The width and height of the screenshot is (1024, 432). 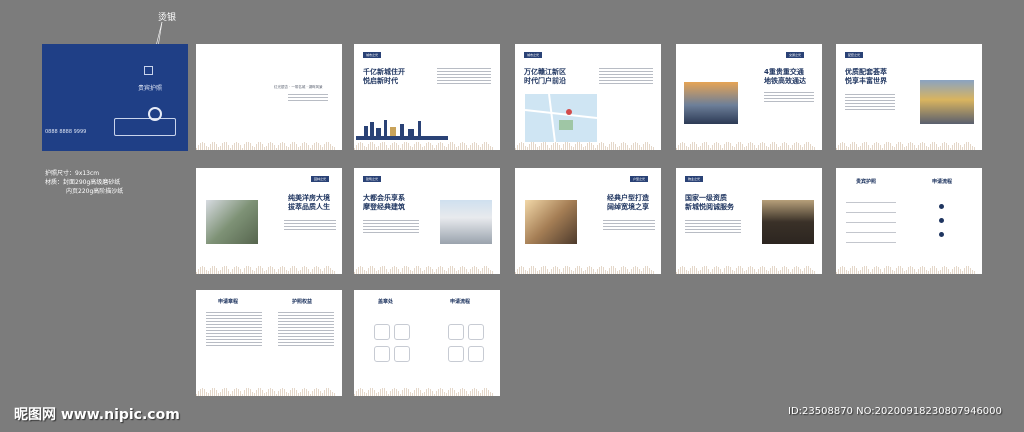 What do you see at coordinates (382, 354) in the screenshot?
I see `stamp-box` at bounding box center [382, 354].